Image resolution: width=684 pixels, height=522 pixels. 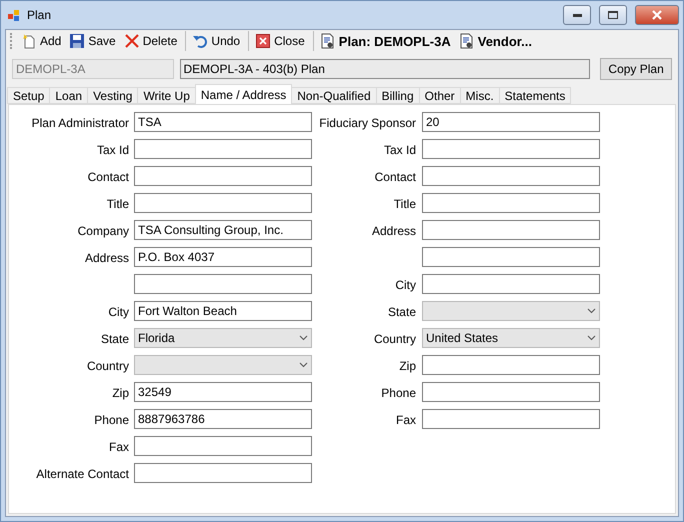 I want to click on text-field: TSA Consulting Group, Inc., so click(x=223, y=230).